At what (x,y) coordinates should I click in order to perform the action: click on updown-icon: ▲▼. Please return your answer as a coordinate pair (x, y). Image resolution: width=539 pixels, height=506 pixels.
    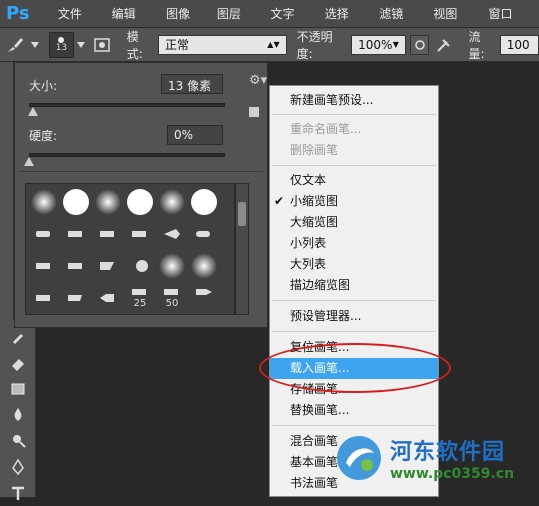
    Looking at the image, I should click on (273, 44).